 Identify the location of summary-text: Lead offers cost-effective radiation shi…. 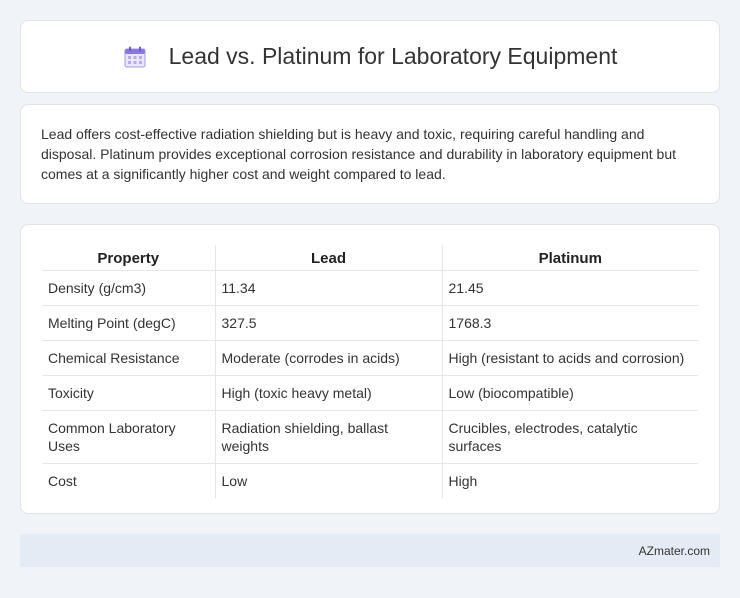
(359, 154).